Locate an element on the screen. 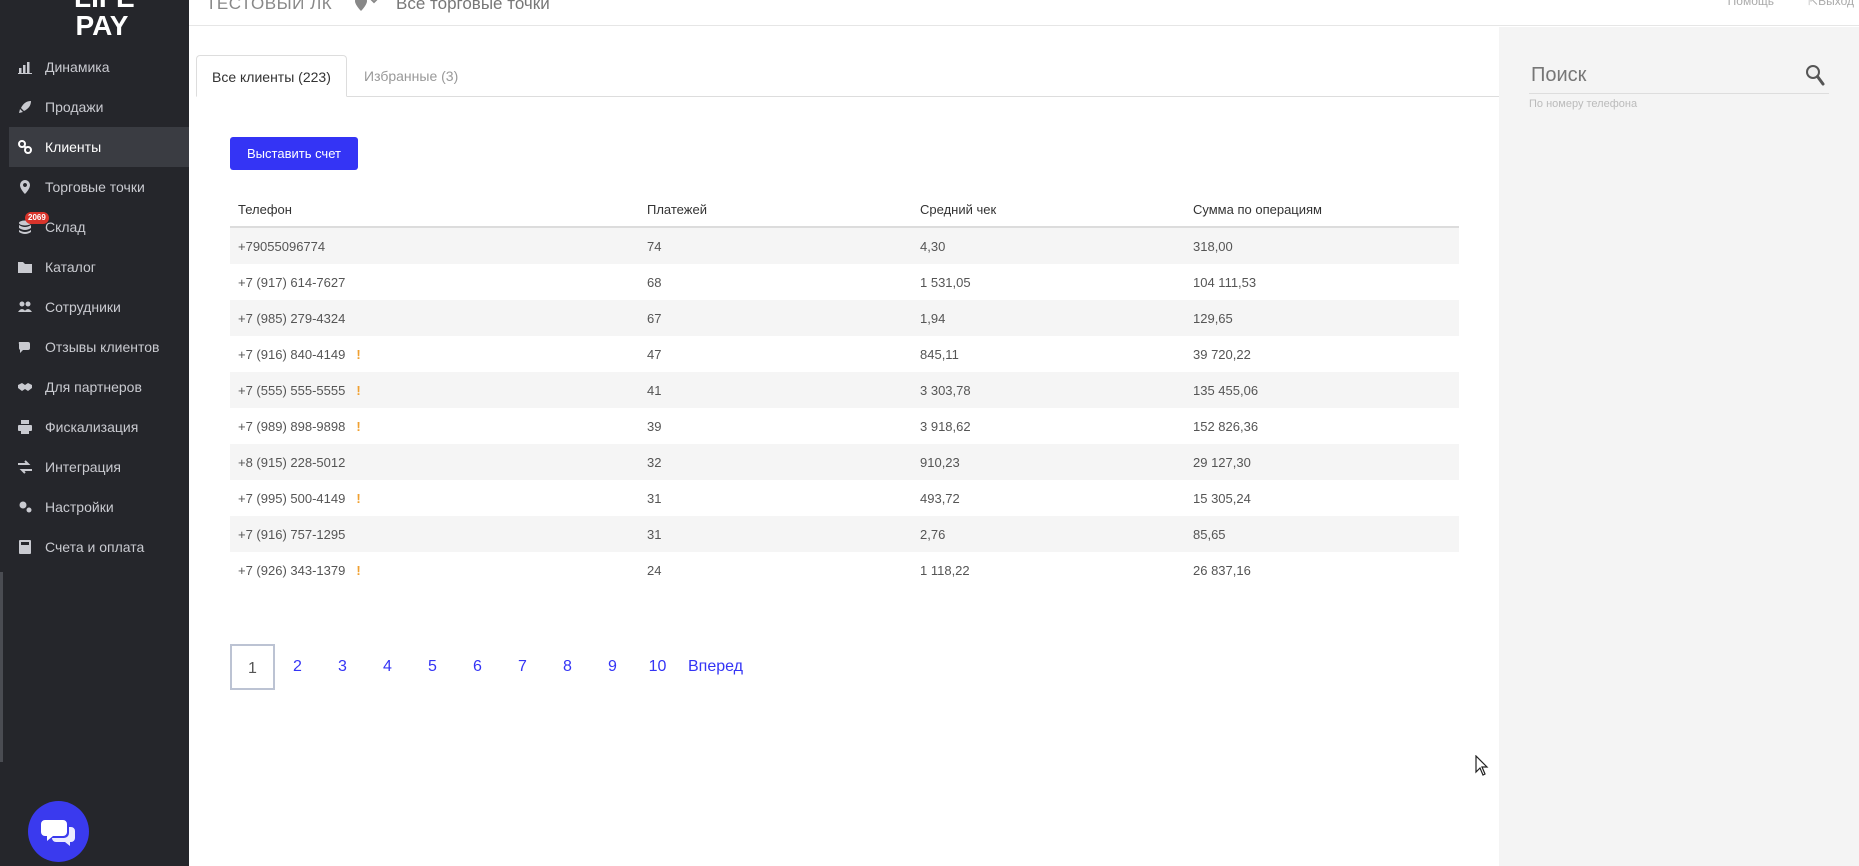 The height and width of the screenshot is (866, 1859). table-row: +7 (989) 898-9898! 39 3 918,62 152 826,36 is located at coordinates (844, 426).